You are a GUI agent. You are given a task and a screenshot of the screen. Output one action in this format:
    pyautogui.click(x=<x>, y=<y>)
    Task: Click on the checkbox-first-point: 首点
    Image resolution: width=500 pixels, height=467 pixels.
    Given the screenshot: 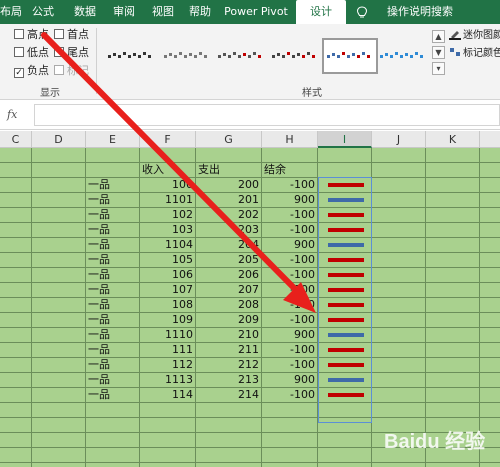 What is the action you would take?
    pyautogui.click(x=71, y=35)
    